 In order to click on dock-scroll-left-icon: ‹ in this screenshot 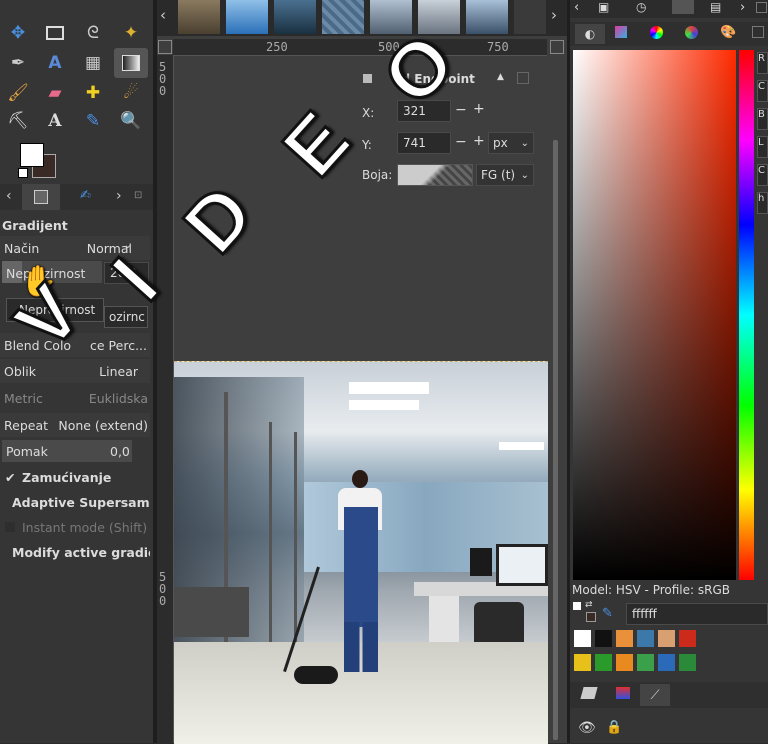, I will do `click(576, 7)`.